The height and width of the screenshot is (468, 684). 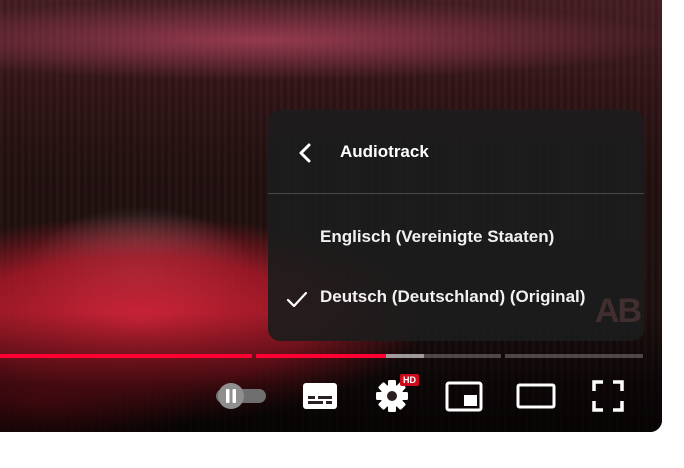 I want to click on fullscreen-button, so click(x=608, y=396).